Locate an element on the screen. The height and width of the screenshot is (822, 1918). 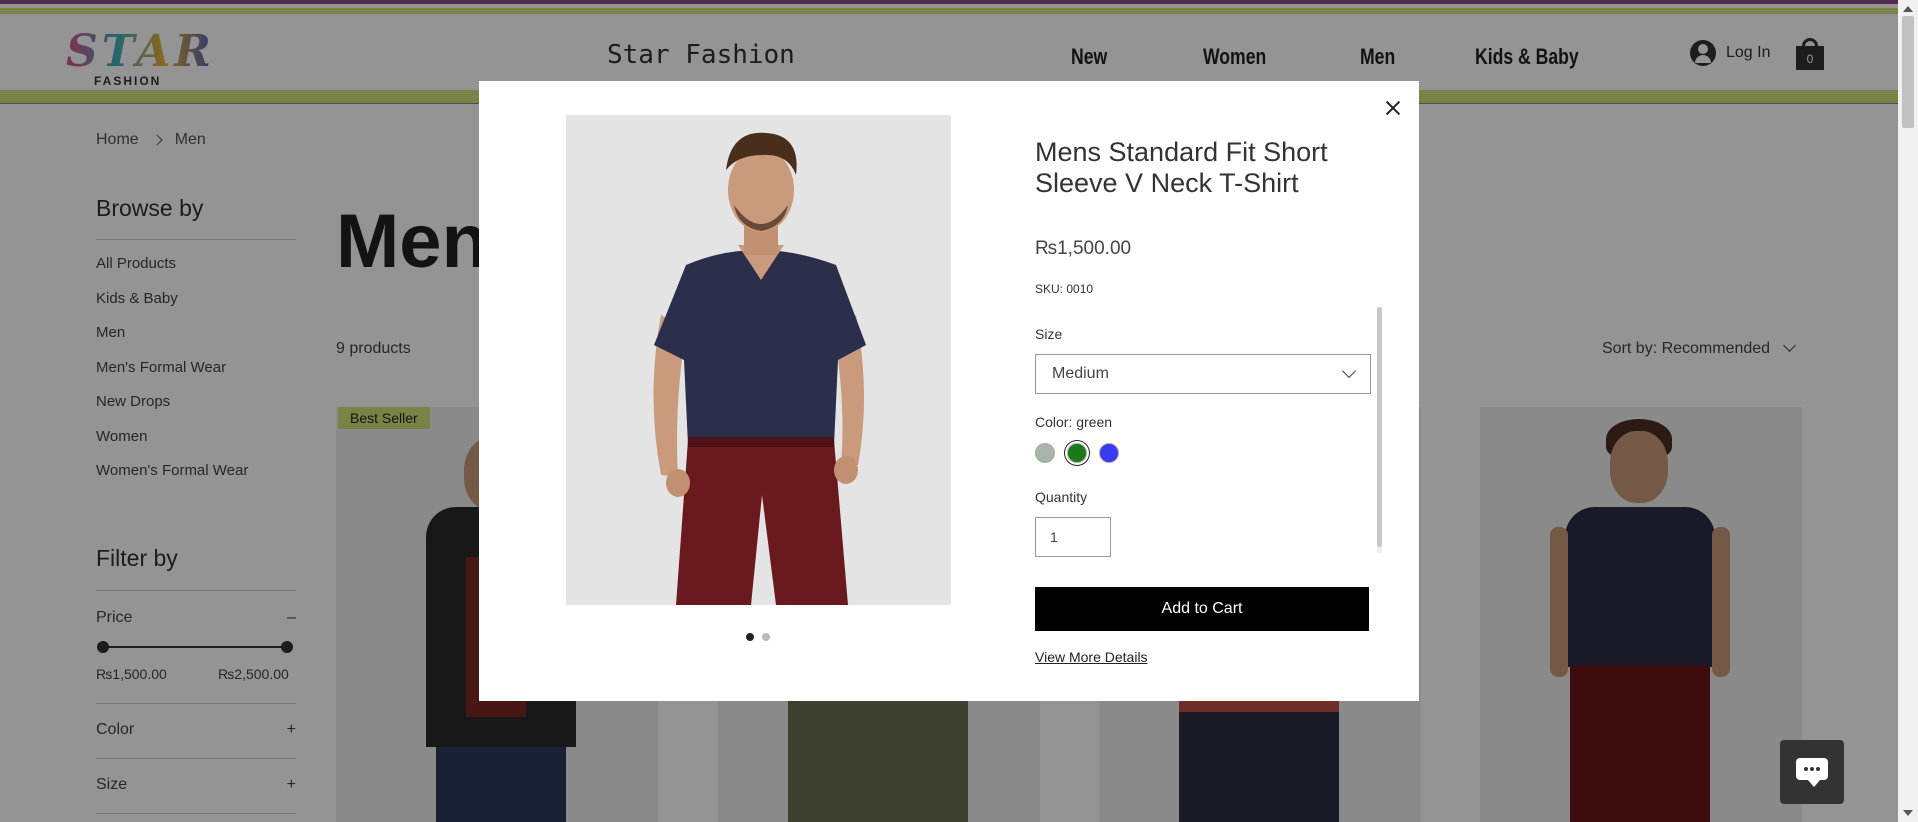
color-label: Color: green is located at coordinates (1074, 422).